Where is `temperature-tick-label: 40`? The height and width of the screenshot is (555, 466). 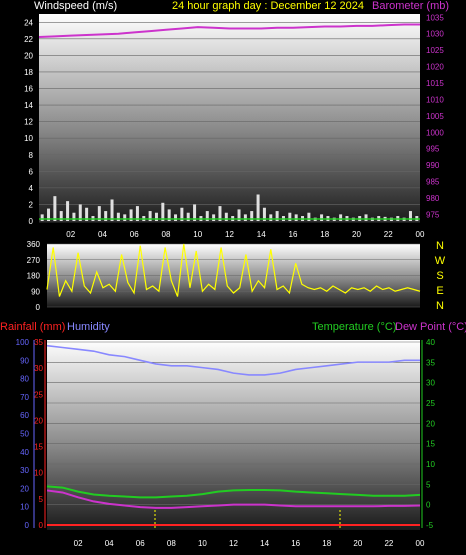
temperature-tick-label: 40 is located at coordinates (430, 342).